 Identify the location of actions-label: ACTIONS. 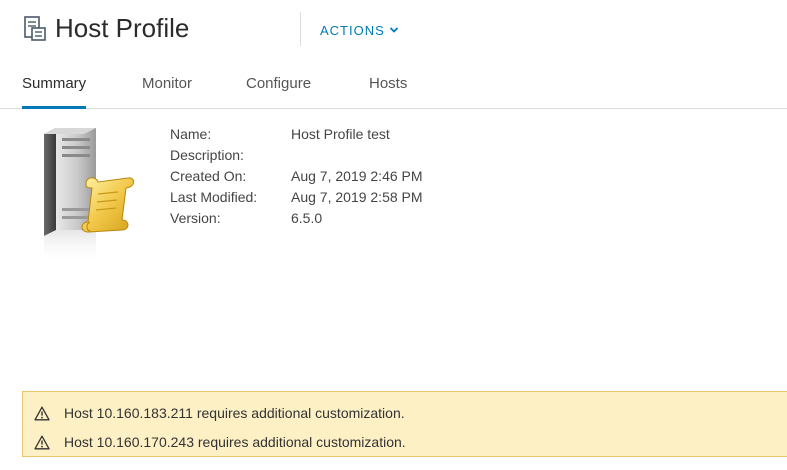
(352, 30).